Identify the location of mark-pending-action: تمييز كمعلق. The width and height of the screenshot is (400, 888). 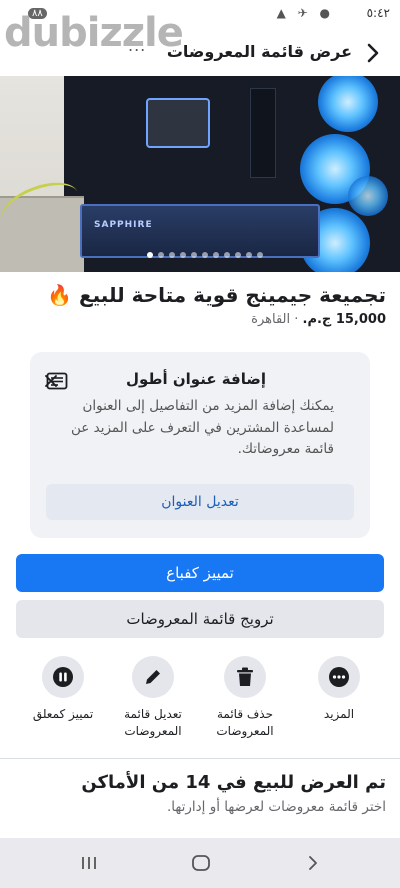
(63, 689).